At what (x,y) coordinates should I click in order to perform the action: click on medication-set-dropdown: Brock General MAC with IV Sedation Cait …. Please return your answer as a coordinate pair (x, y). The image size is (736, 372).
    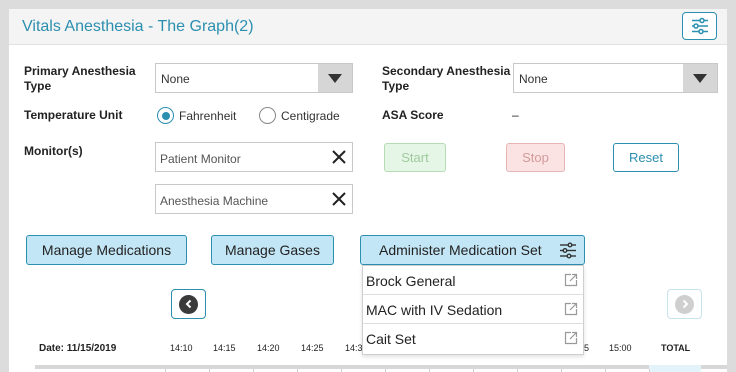
    Looking at the image, I should click on (473, 310).